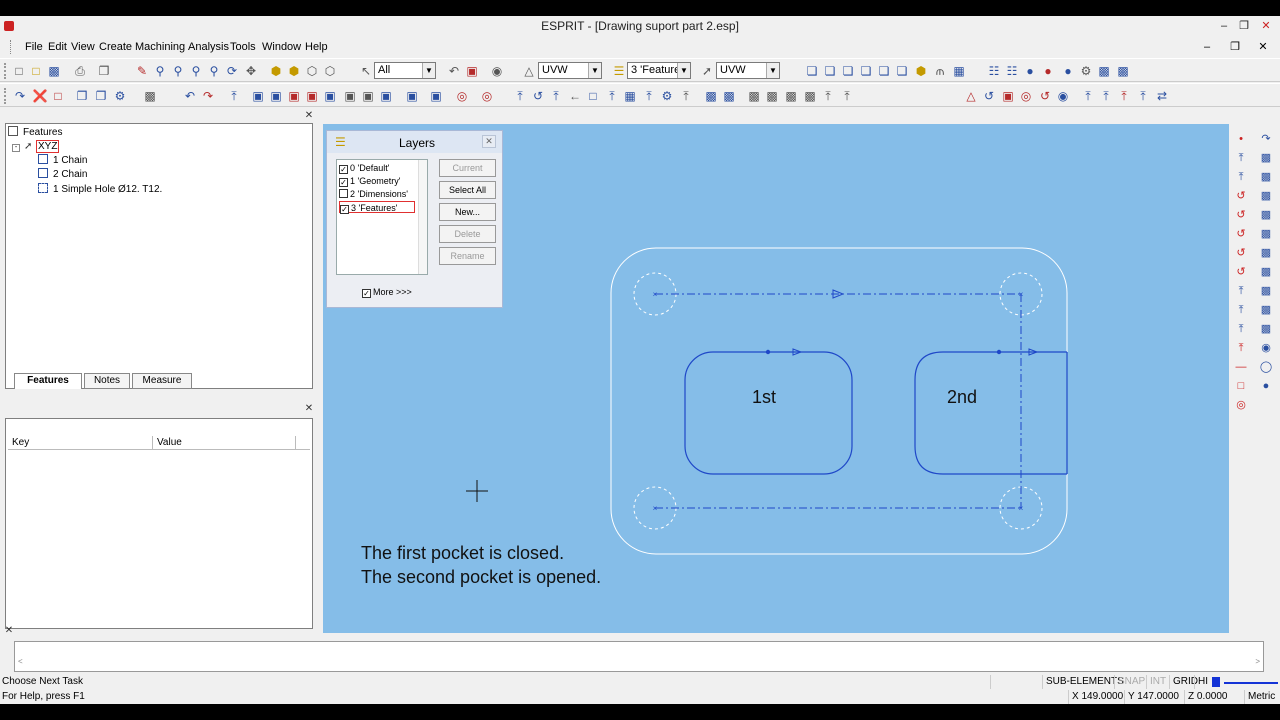 The width and height of the screenshot is (1280, 720). Describe the element at coordinates (989, 96) in the screenshot. I see `geom-icon-2: ↺` at that location.